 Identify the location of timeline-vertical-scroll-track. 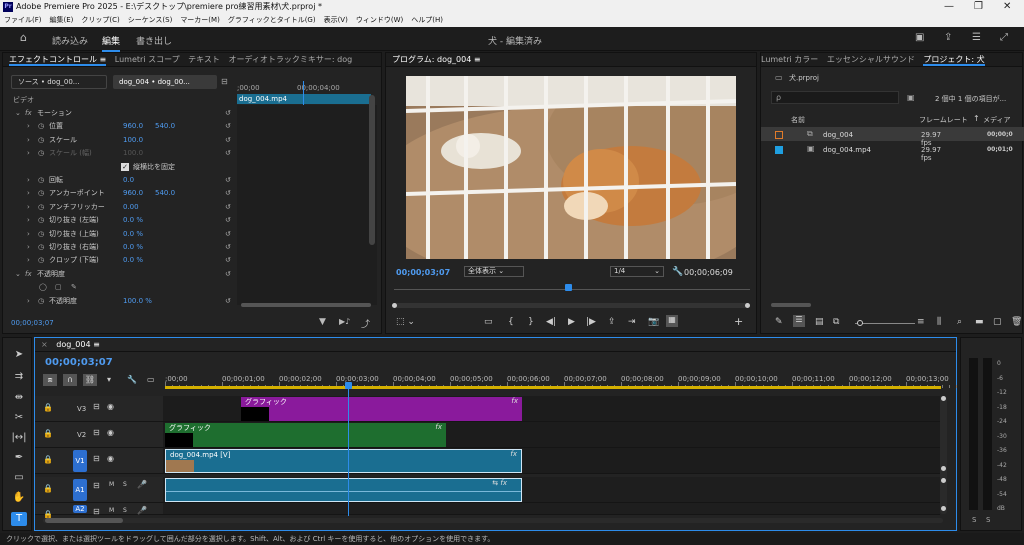
(943, 455).